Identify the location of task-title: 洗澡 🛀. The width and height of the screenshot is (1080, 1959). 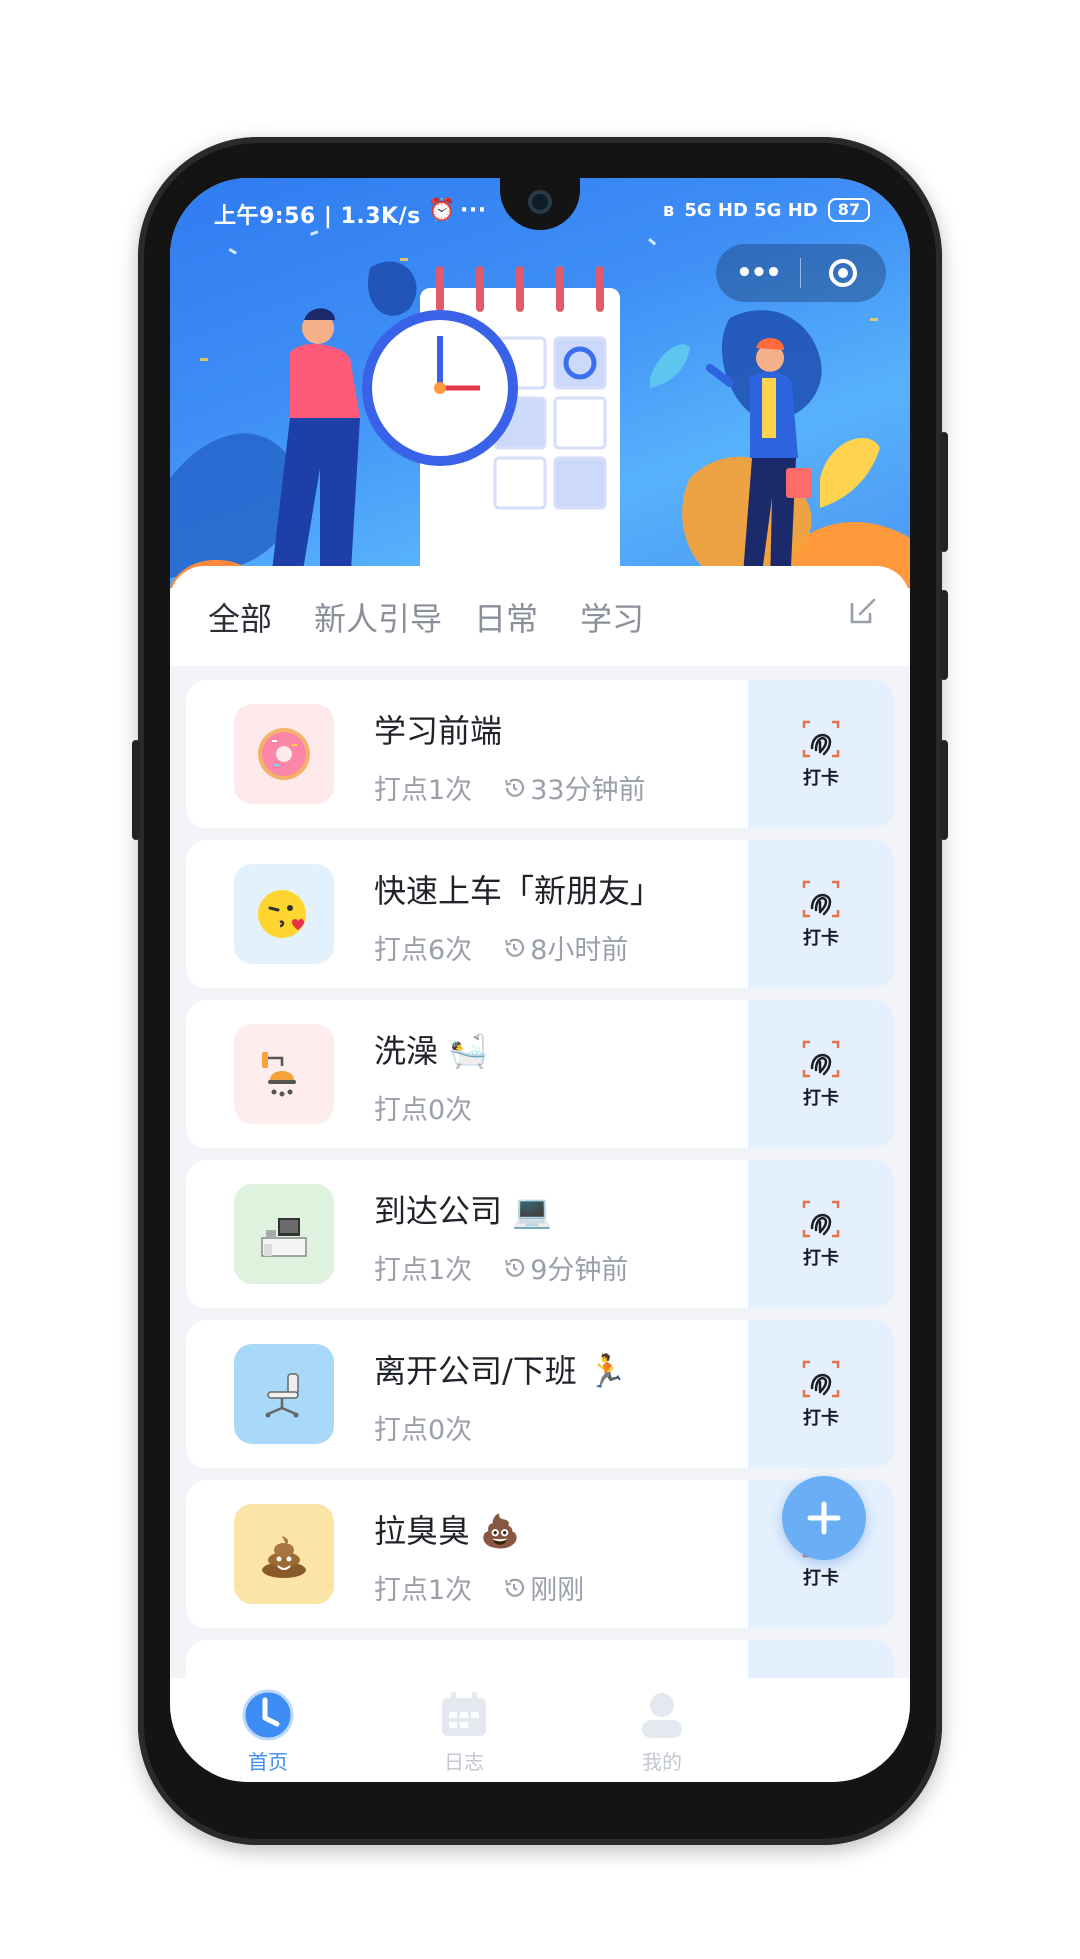
(431, 1051).